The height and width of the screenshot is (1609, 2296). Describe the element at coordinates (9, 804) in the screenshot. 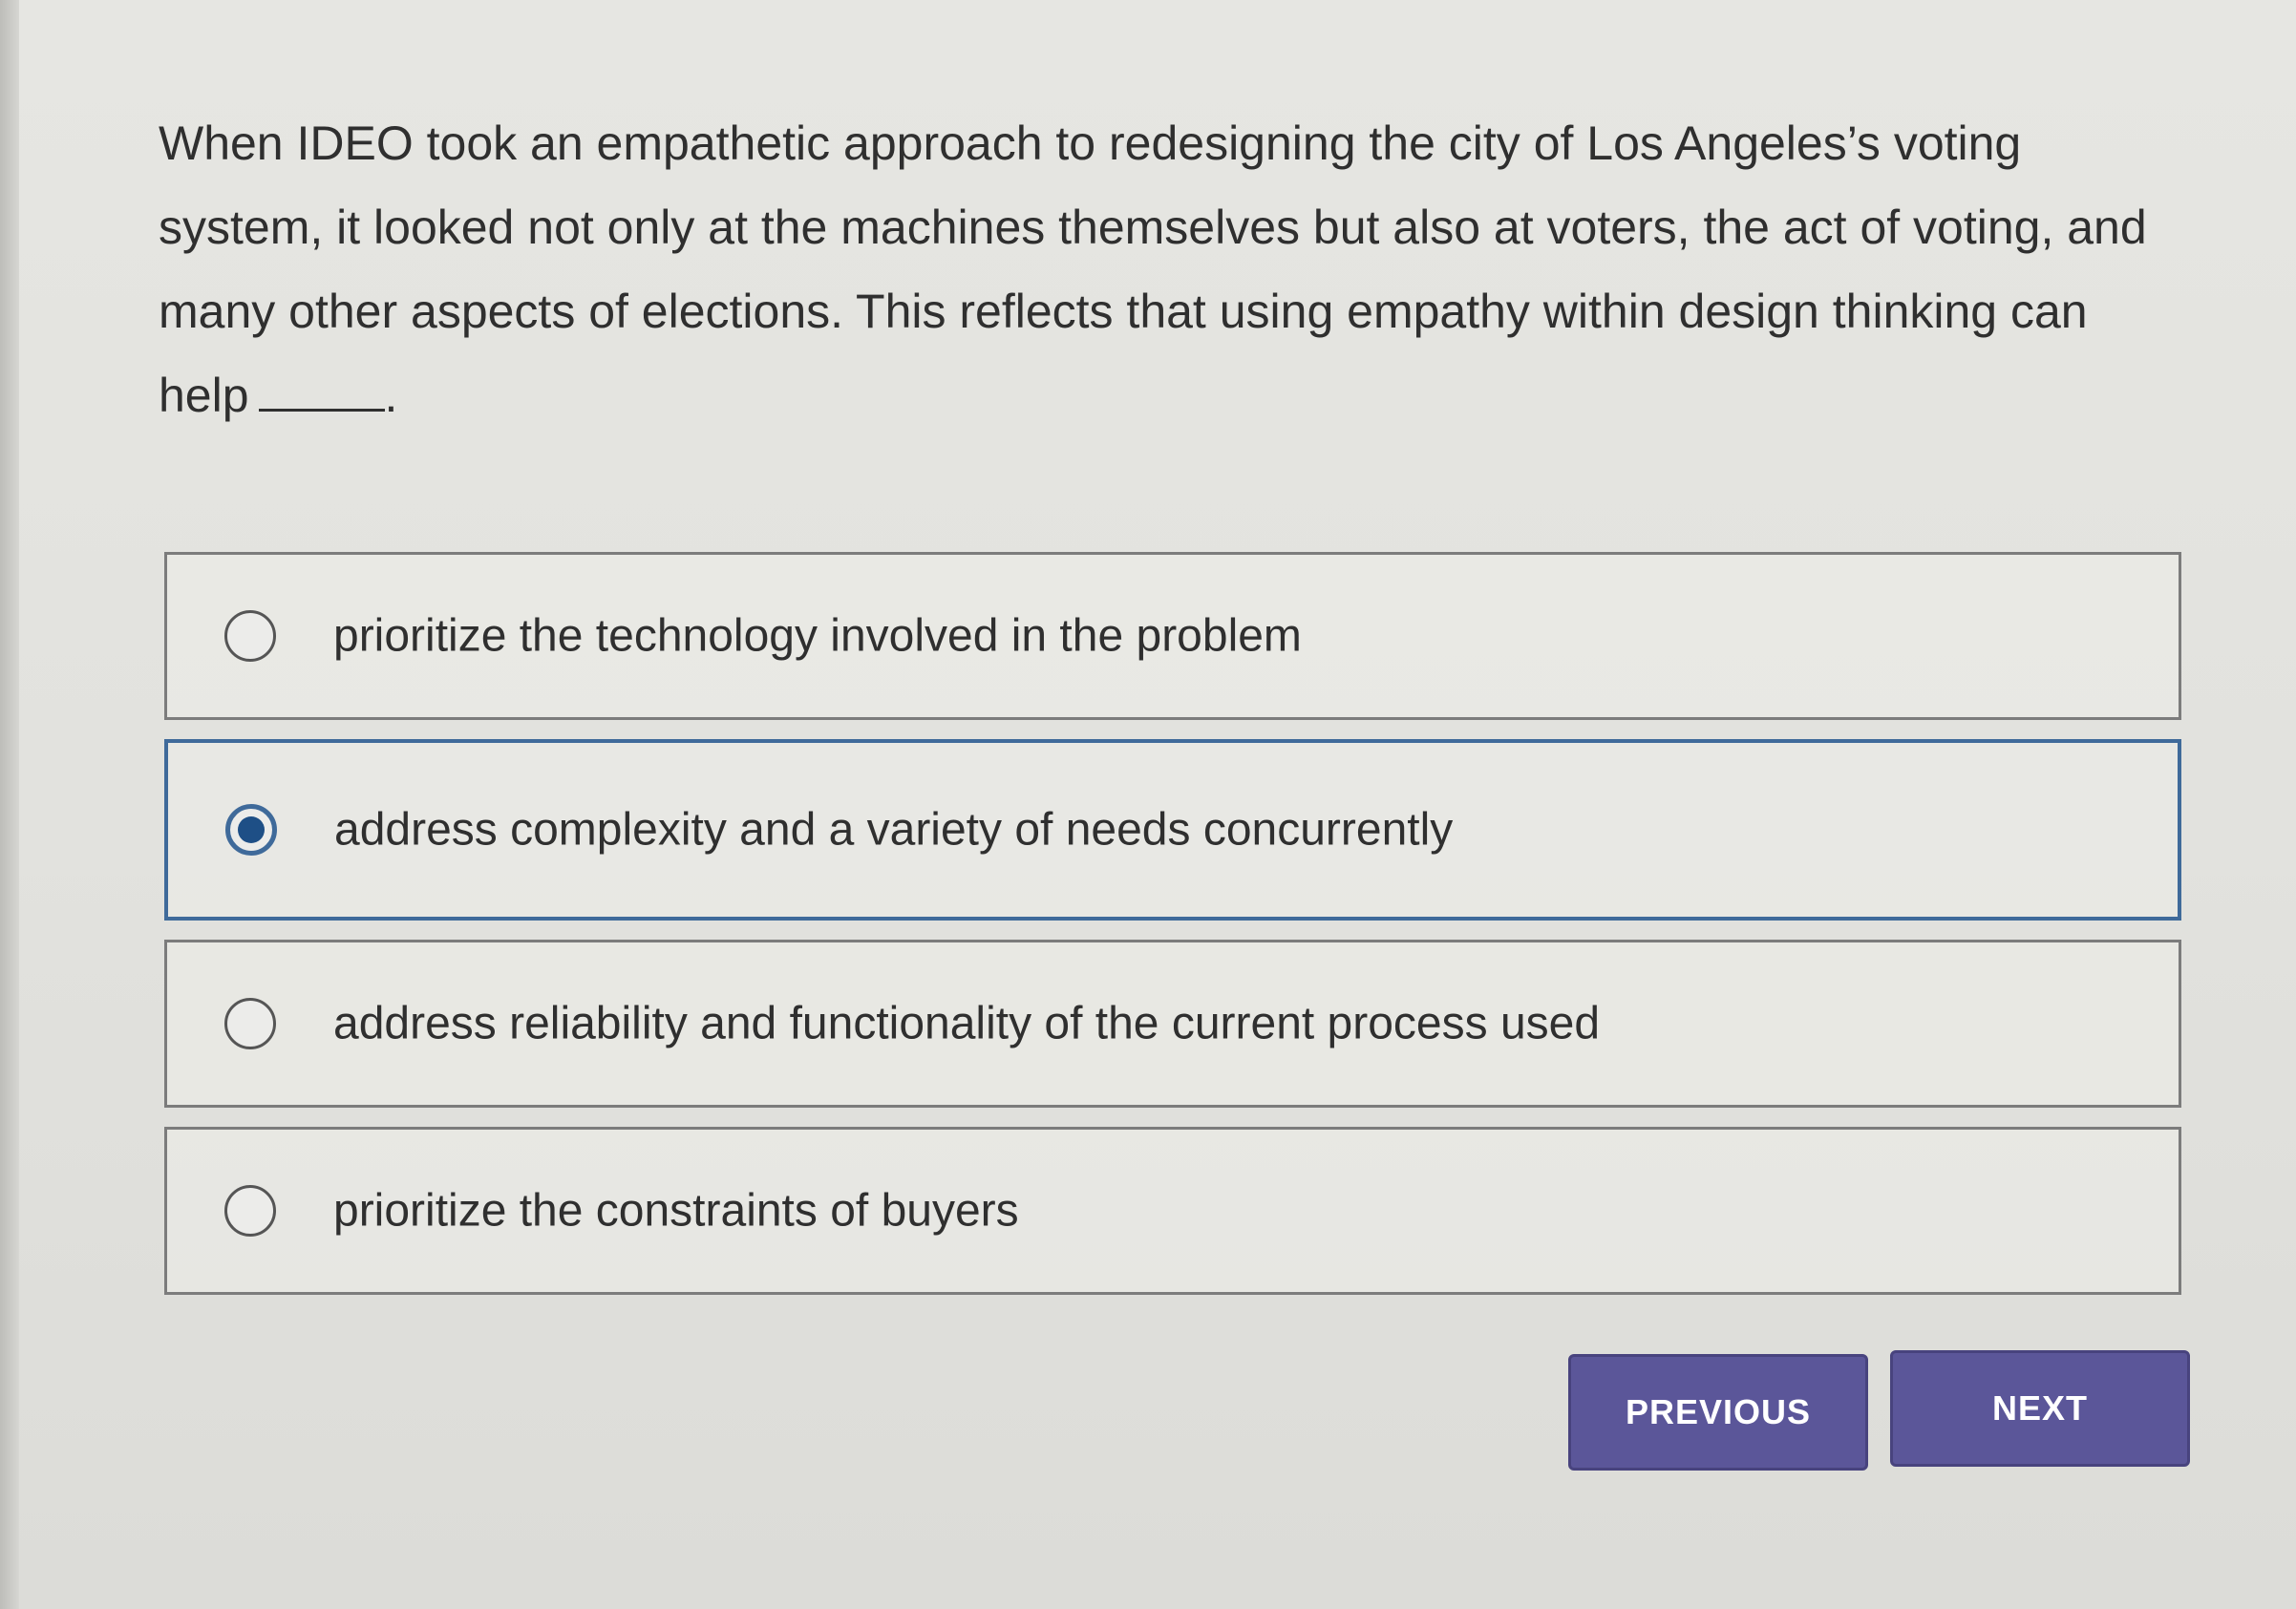

I see `screen-edge` at that location.